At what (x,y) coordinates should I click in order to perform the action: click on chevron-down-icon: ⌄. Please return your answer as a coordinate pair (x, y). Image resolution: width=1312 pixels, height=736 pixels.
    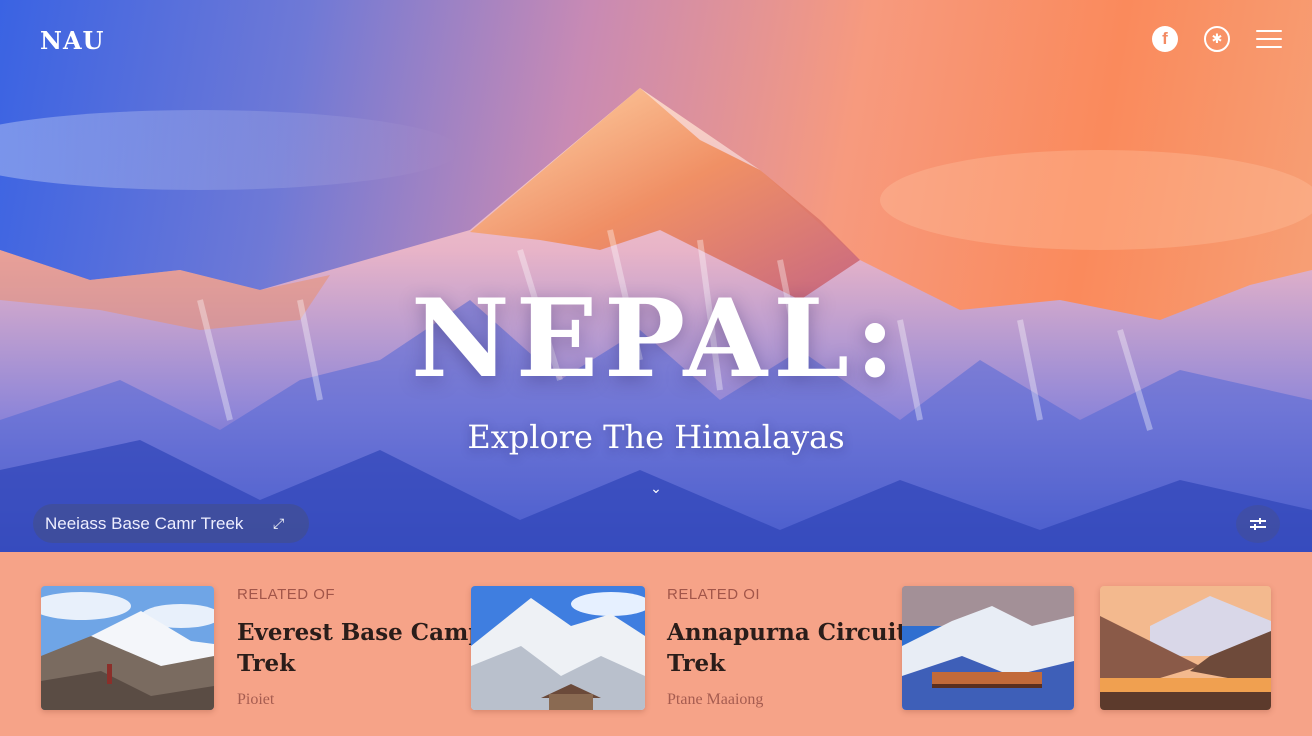
    Looking at the image, I should click on (656, 488).